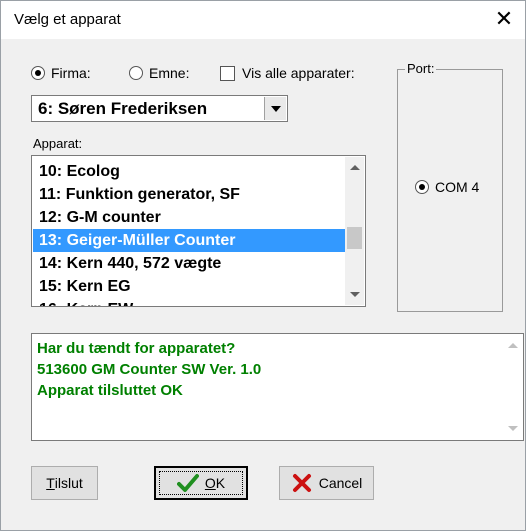 The image size is (526, 531). Describe the element at coordinates (169, 73) in the screenshot. I see `radio-emne-label: Emne:` at that location.